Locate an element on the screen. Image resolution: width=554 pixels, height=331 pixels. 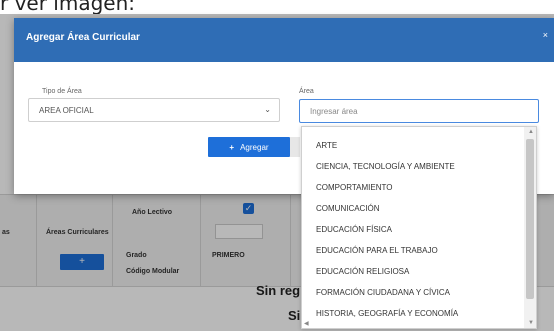
agregar-button: + Agregar is located at coordinates (249, 147).